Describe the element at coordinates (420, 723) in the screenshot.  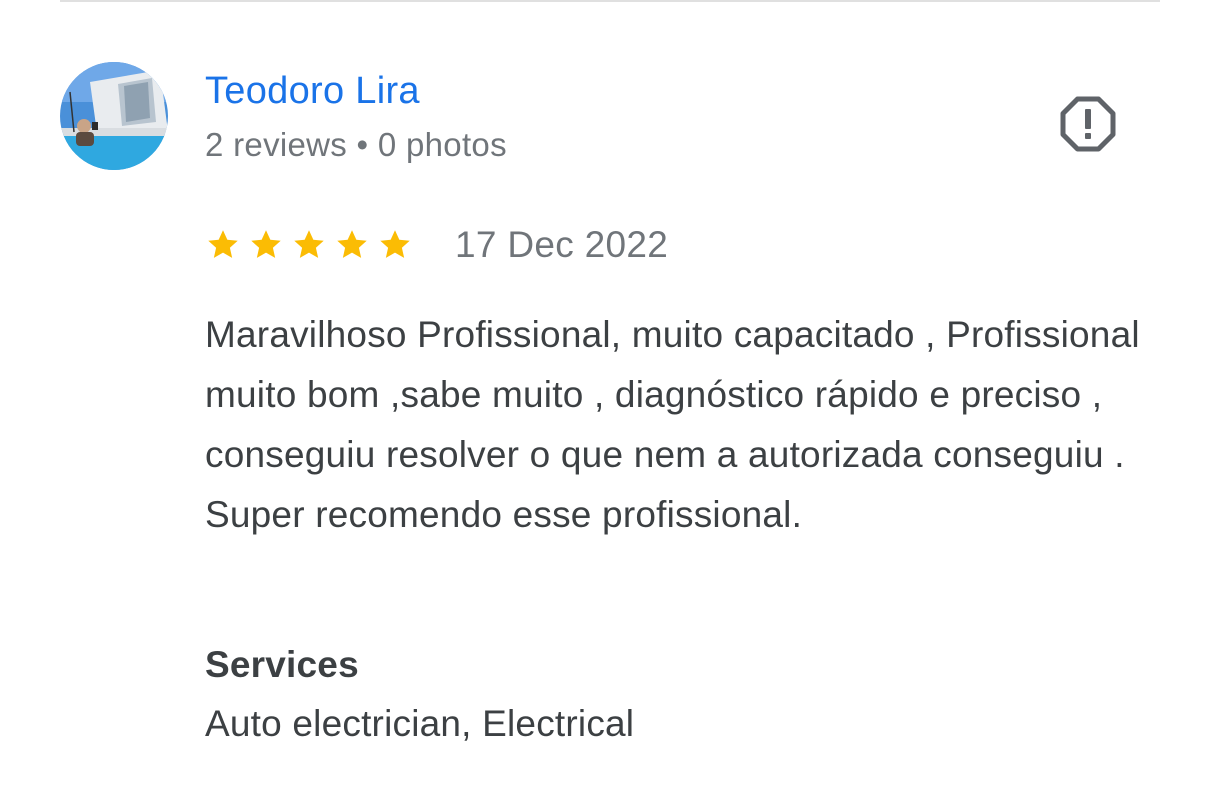
I see `services-value: Auto electrician, Electrical` at that location.